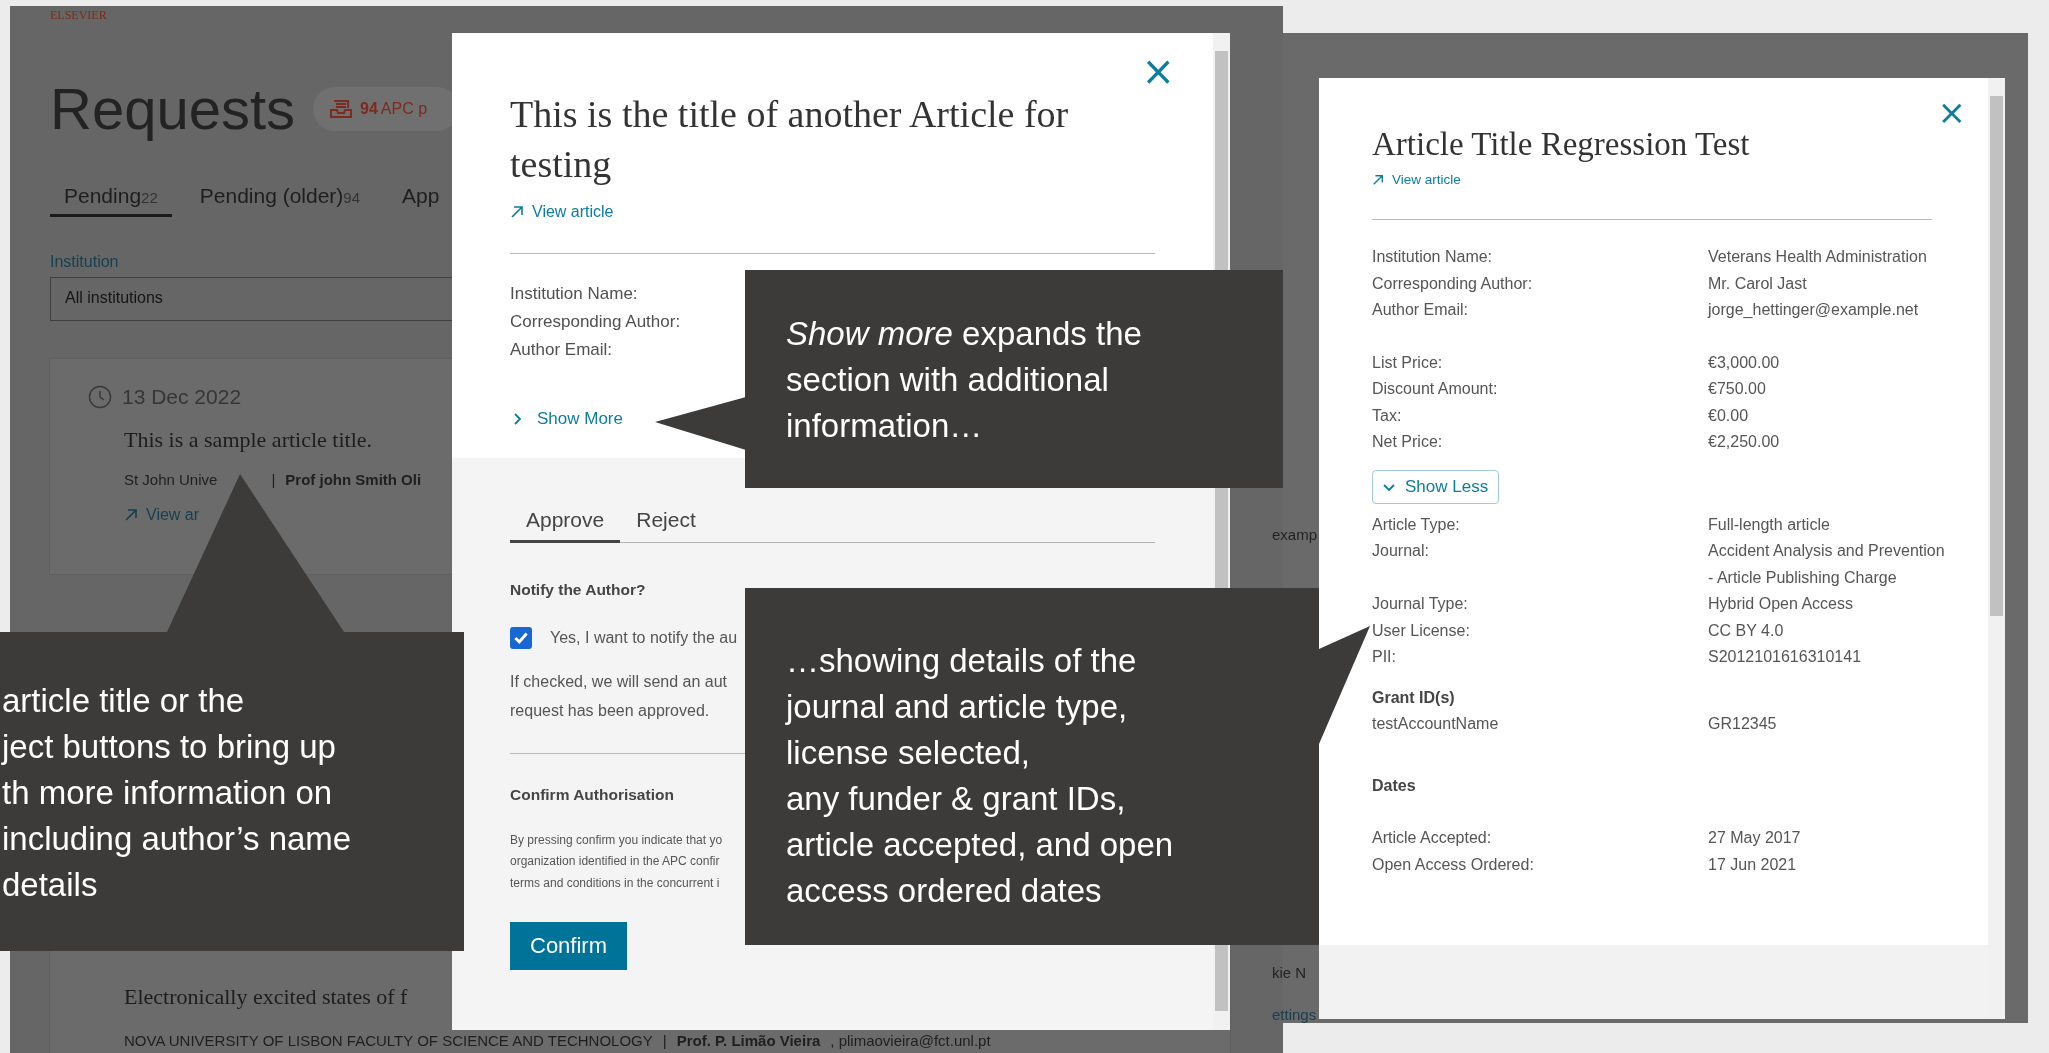 Image resolution: width=2049 pixels, height=1053 pixels. What do you see at coordinates (1453, 864) in the screenshot?
I see `field-label: Open Access Ordered:` at bounding box center [1453, 864].